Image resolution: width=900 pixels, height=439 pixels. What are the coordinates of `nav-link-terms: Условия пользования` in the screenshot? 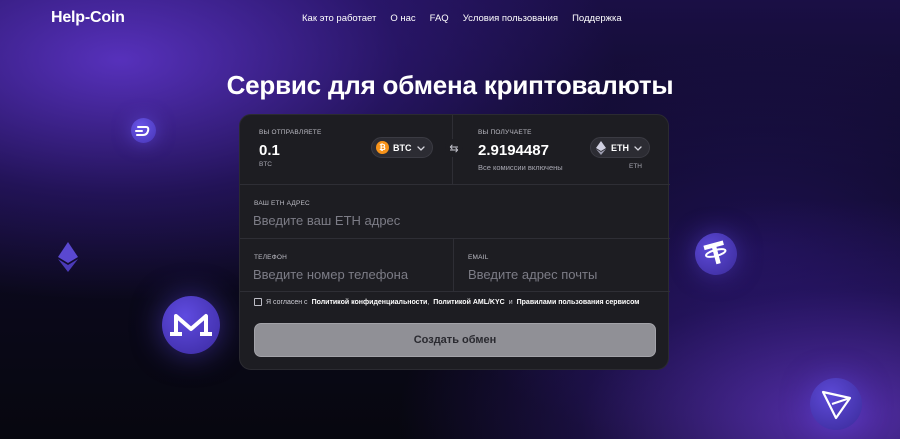 It's located at (510, 18).